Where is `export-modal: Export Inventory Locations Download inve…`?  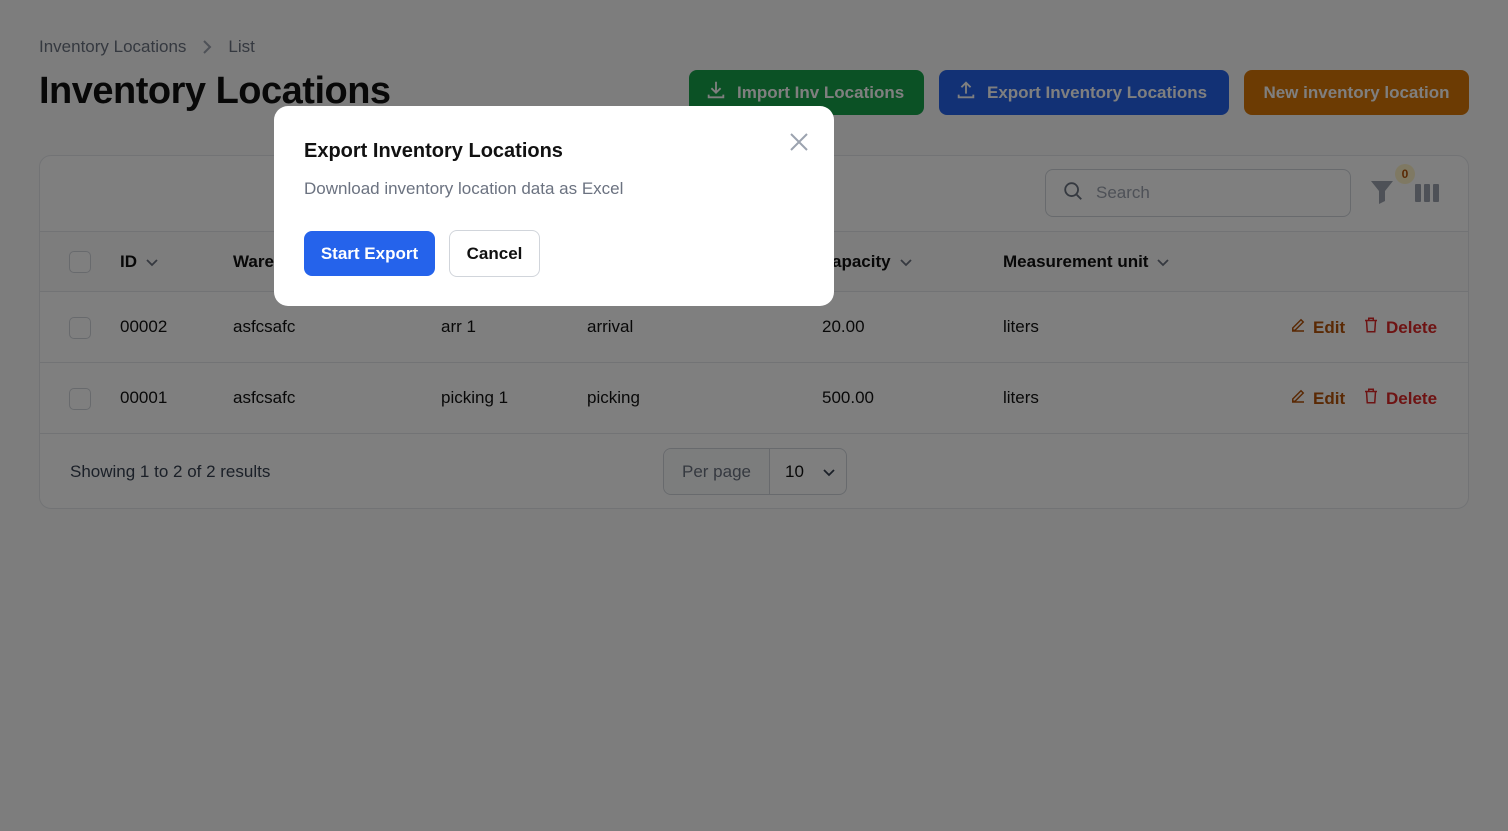 export-modal: Export Inventory Locations Download inve… is located at coordinates (554, 206).